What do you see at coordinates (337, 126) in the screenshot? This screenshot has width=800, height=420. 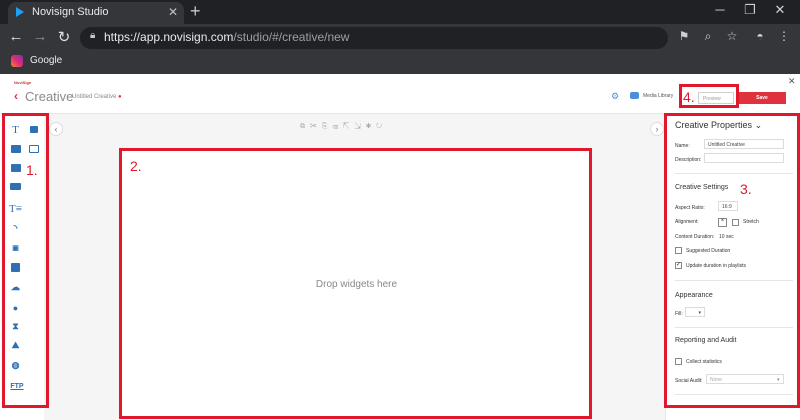 I see `delete-icon: ⌫` at bounding box center [337, 126].